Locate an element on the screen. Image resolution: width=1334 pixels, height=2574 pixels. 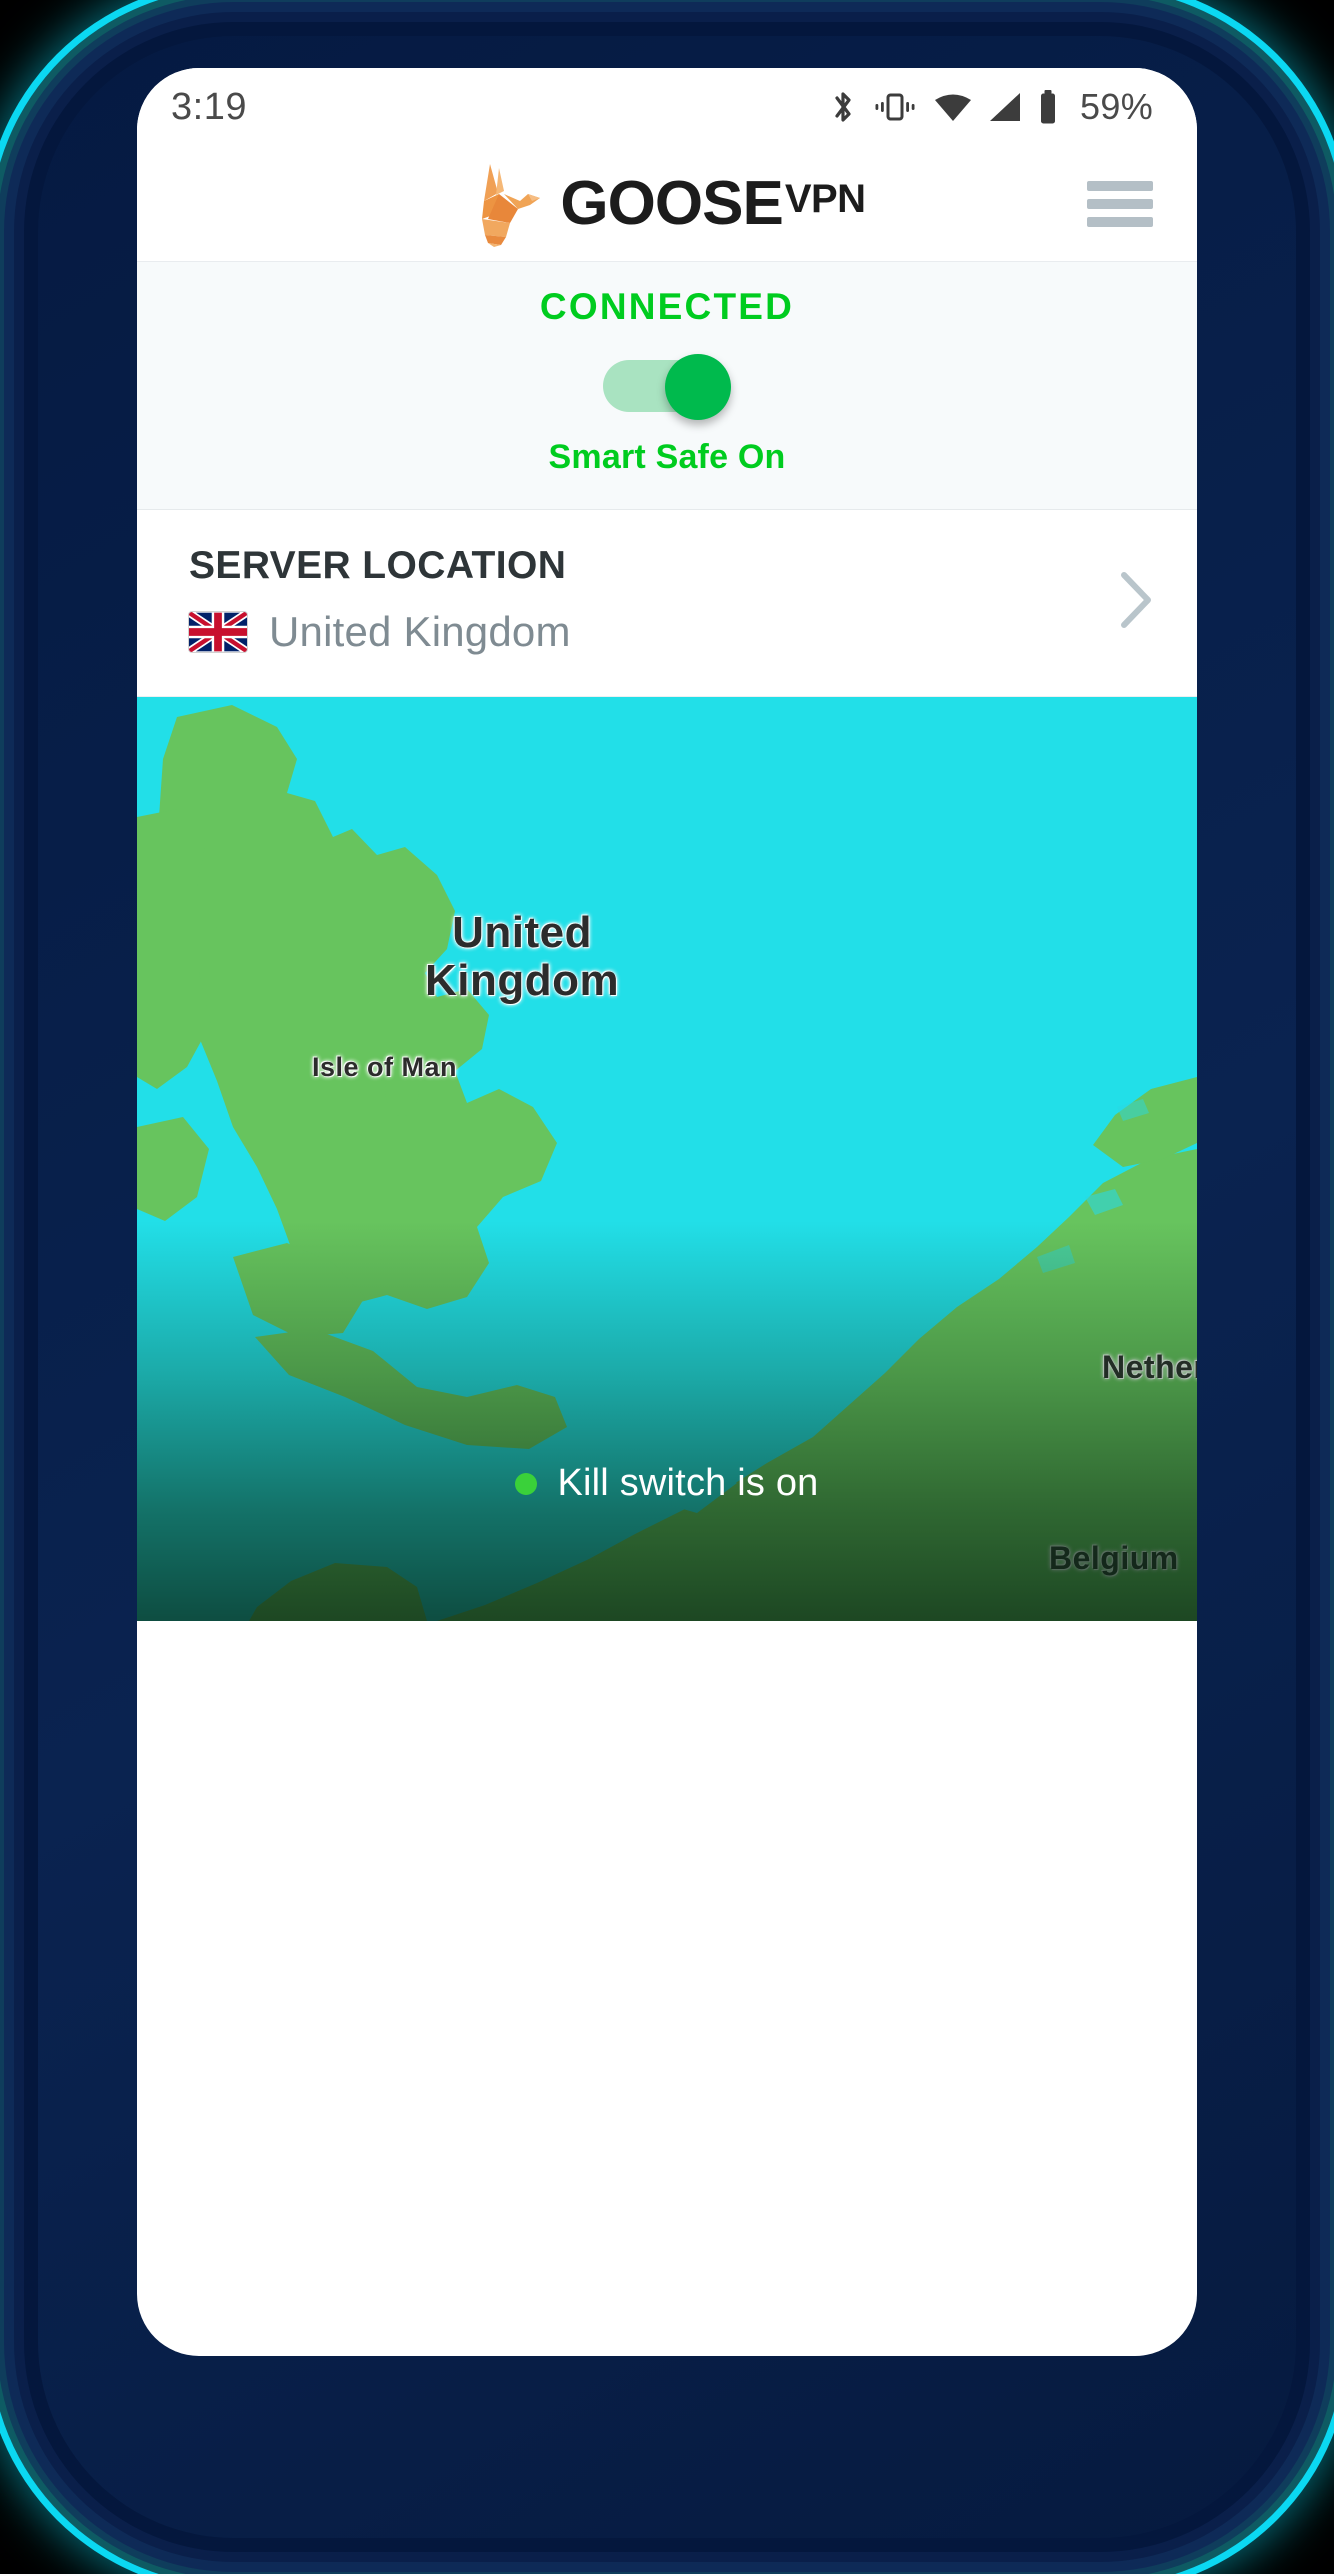
goose-logo-icon is located at coordinates (511, 205).